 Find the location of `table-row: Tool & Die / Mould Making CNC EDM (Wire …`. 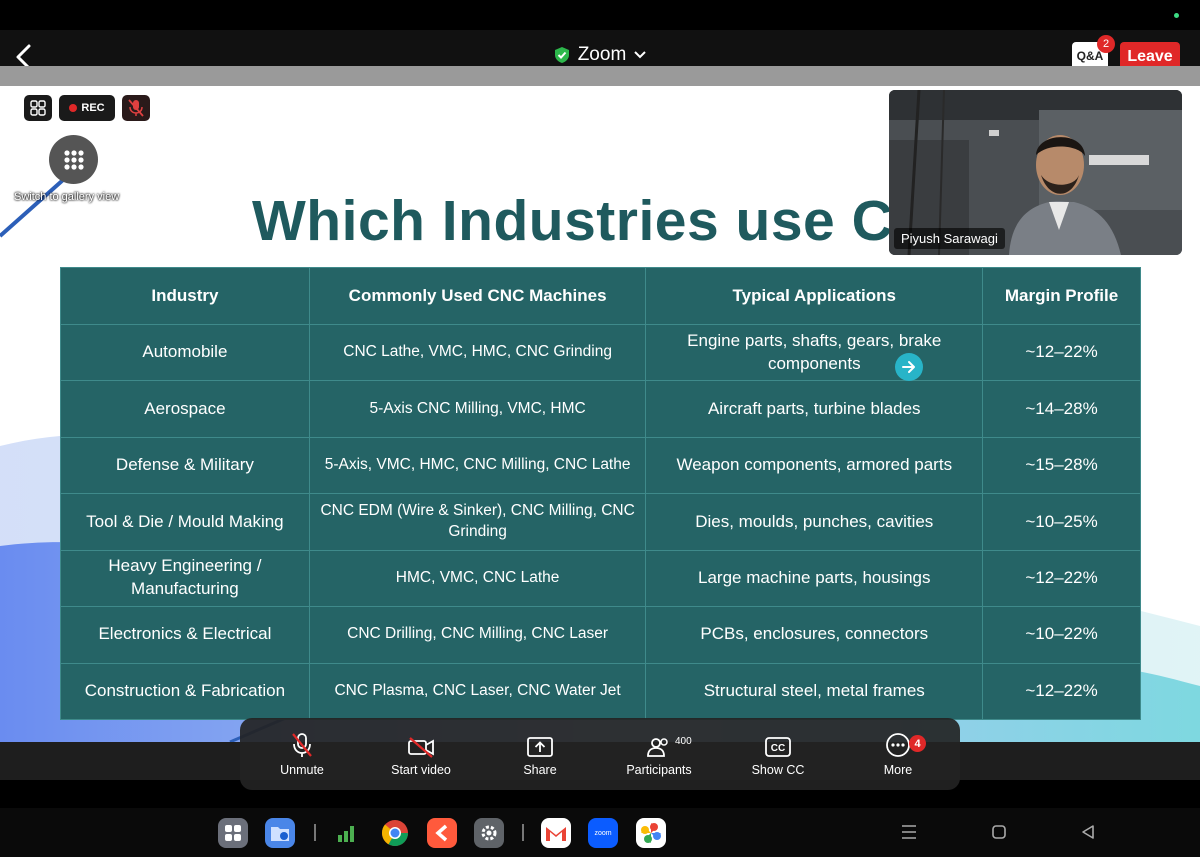

table-row: Tool & Die / Mould Making CNC EDM (Wire … is located at coordinates (600, 522).